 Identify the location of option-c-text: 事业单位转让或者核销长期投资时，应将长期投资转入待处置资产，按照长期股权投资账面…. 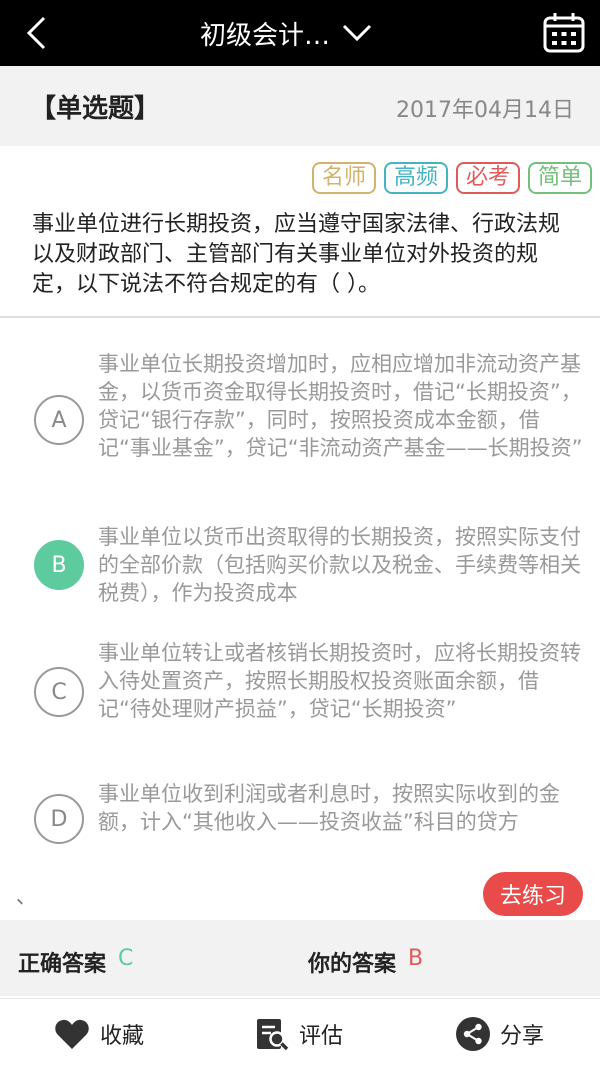
(339, 681).